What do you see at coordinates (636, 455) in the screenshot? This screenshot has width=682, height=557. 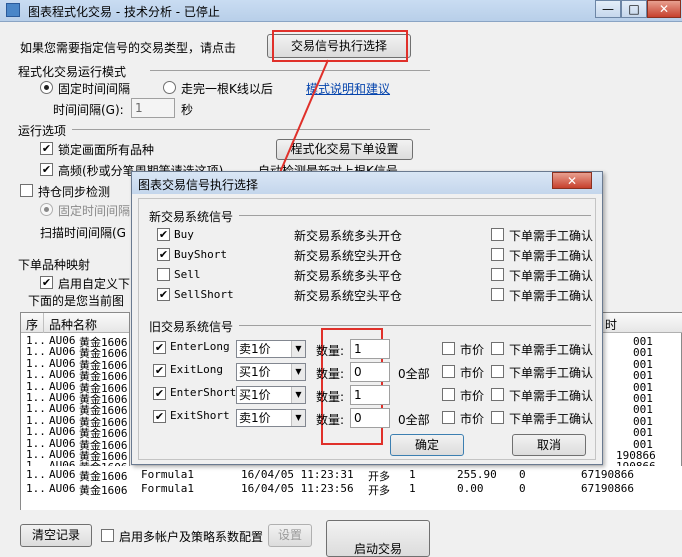 I see `table-row-tail: 190866` at bounding box center [636, 455].